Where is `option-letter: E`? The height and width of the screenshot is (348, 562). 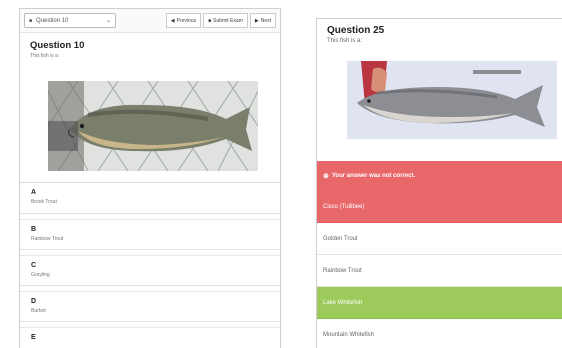
option-letter: E is located at coordinates (33, 337).